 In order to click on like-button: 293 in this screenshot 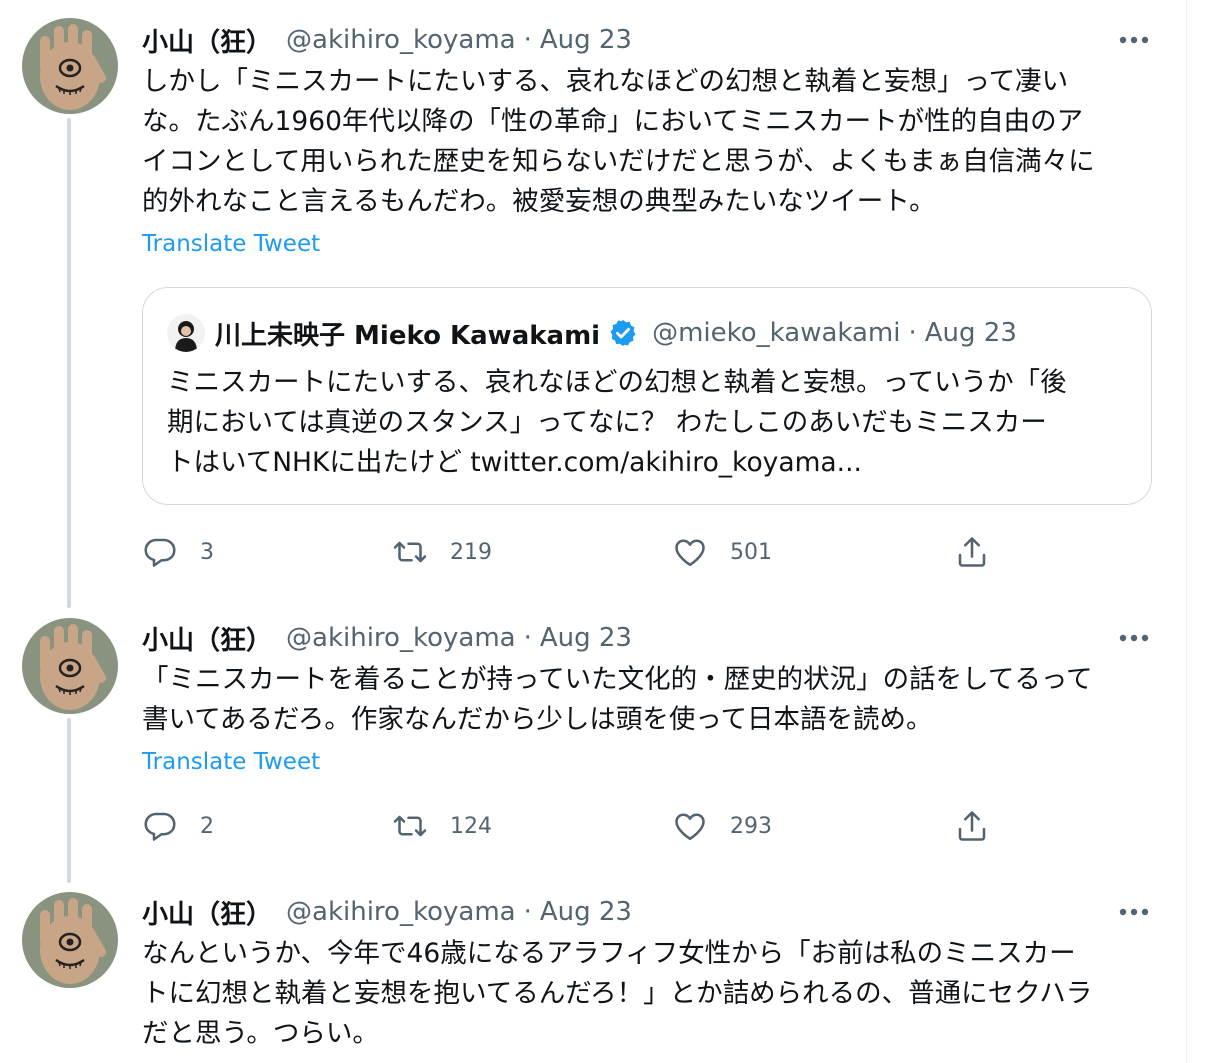, I will do `click(722, 826)`.